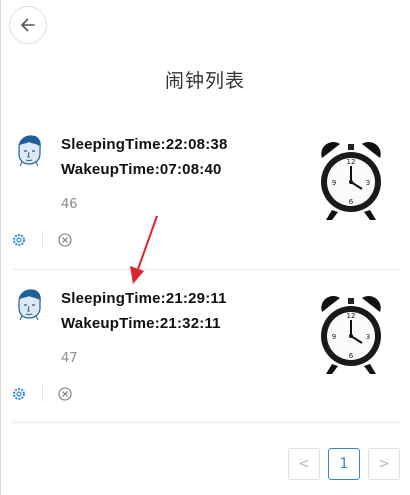  I want to click on page-title: 闹钟列表, so click(204, 81).